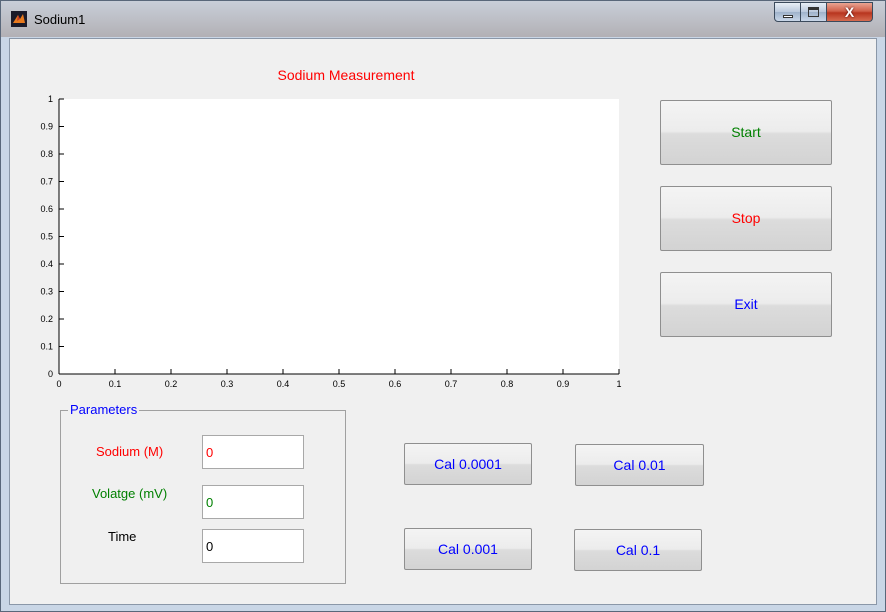  I want to click on matlab-icon, so click(19, 19).